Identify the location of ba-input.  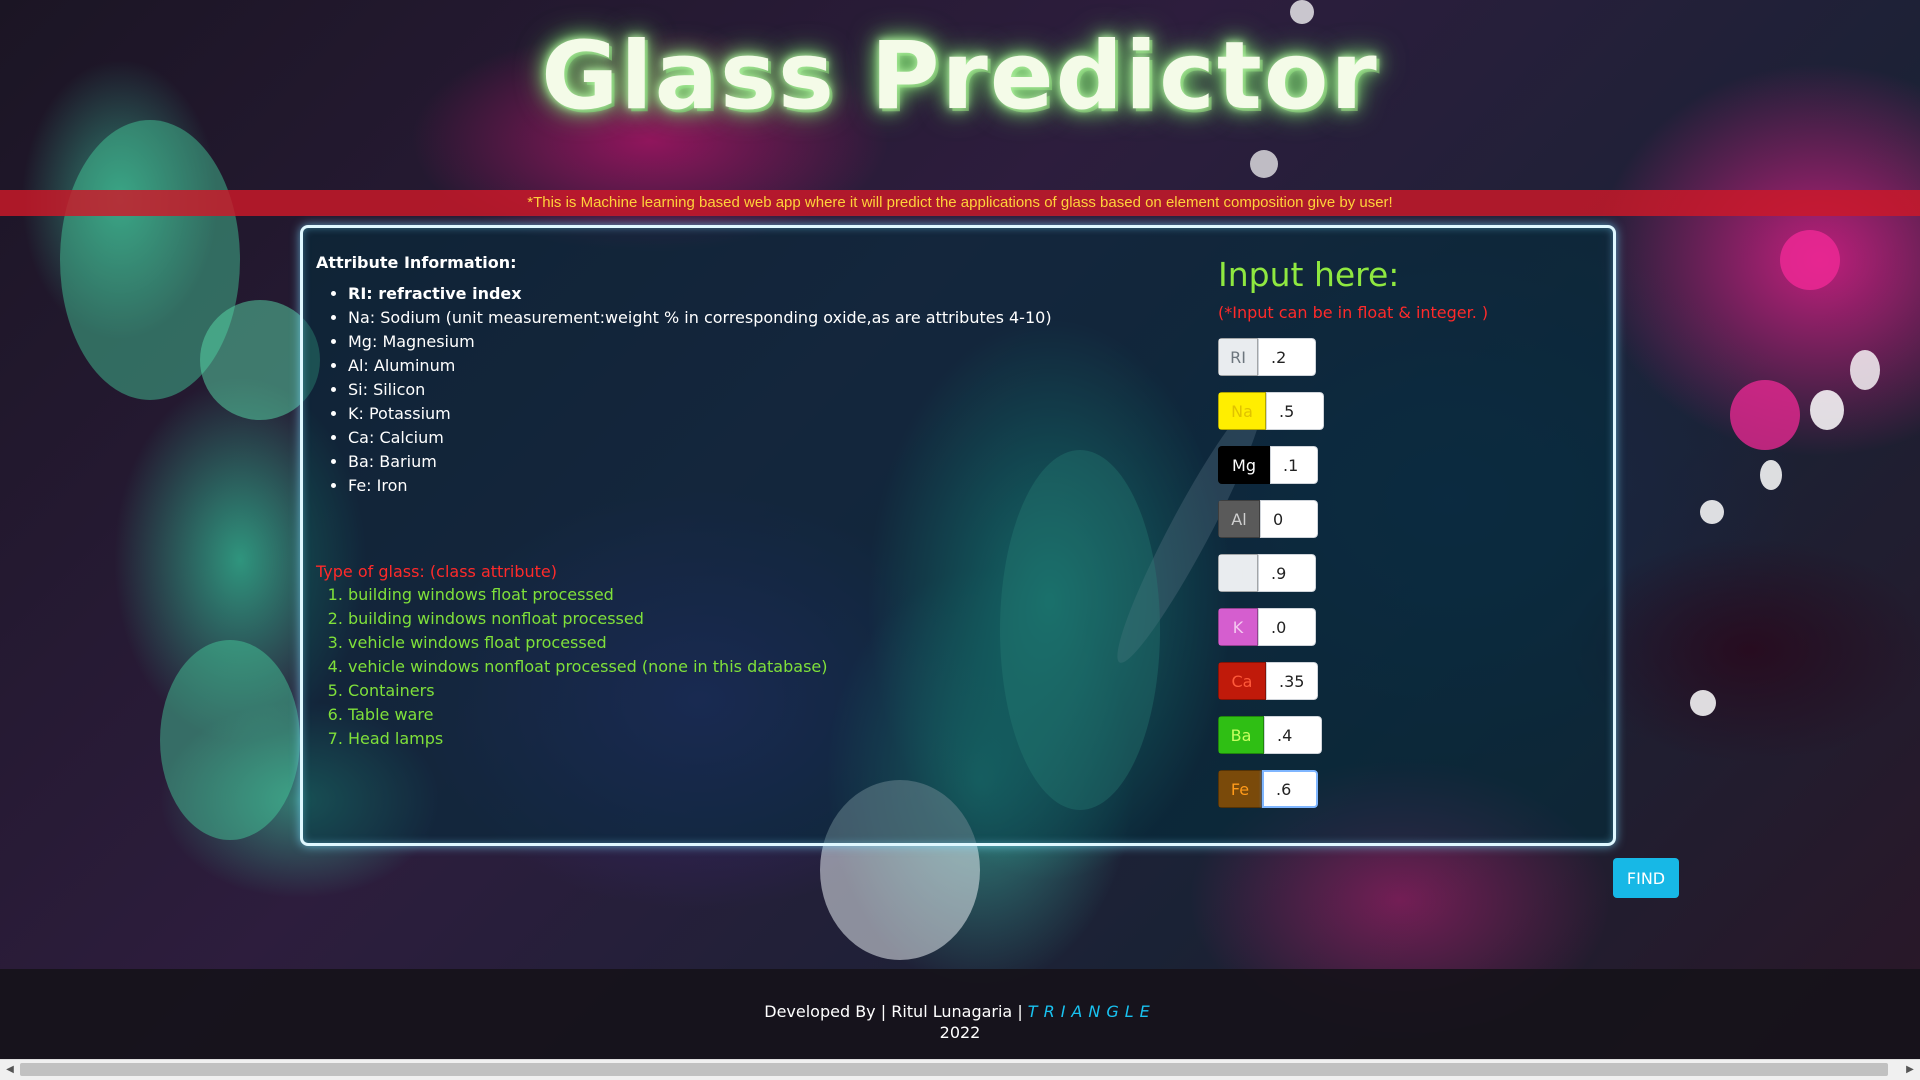
(1293, 735).